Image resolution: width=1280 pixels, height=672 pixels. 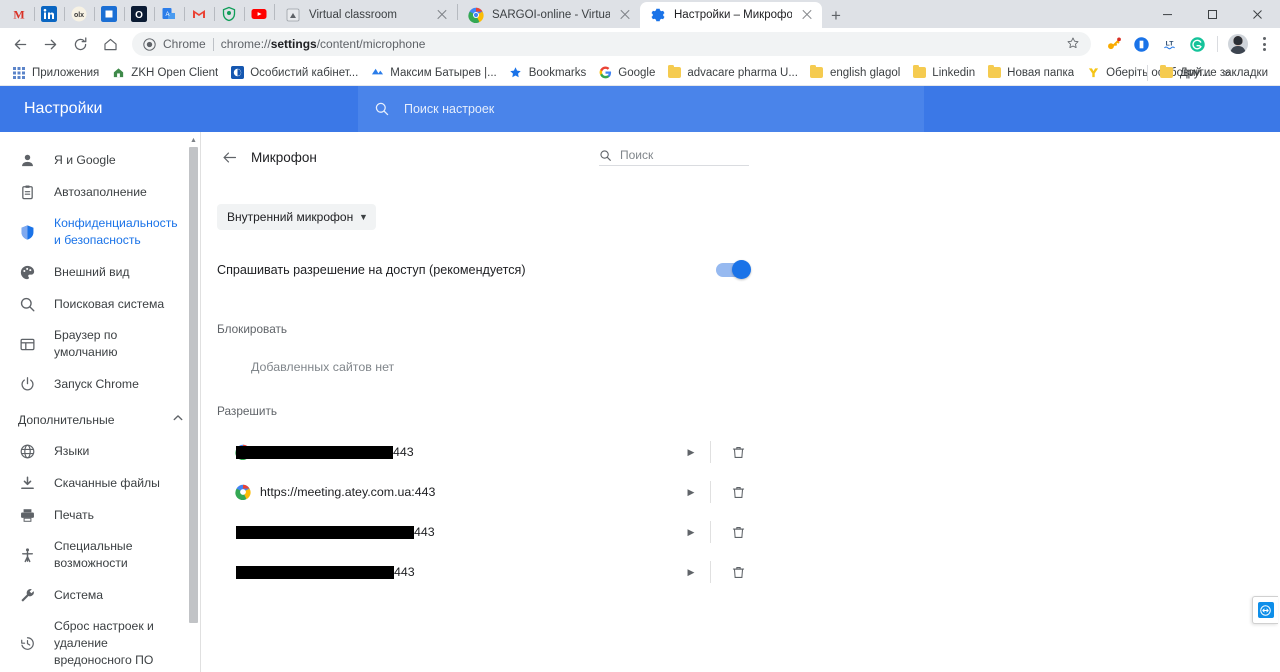 What do you see at coordinates (1167, 14) in the screenshot?
I see `window-minimize-button` at bounding box center [1167, 14].